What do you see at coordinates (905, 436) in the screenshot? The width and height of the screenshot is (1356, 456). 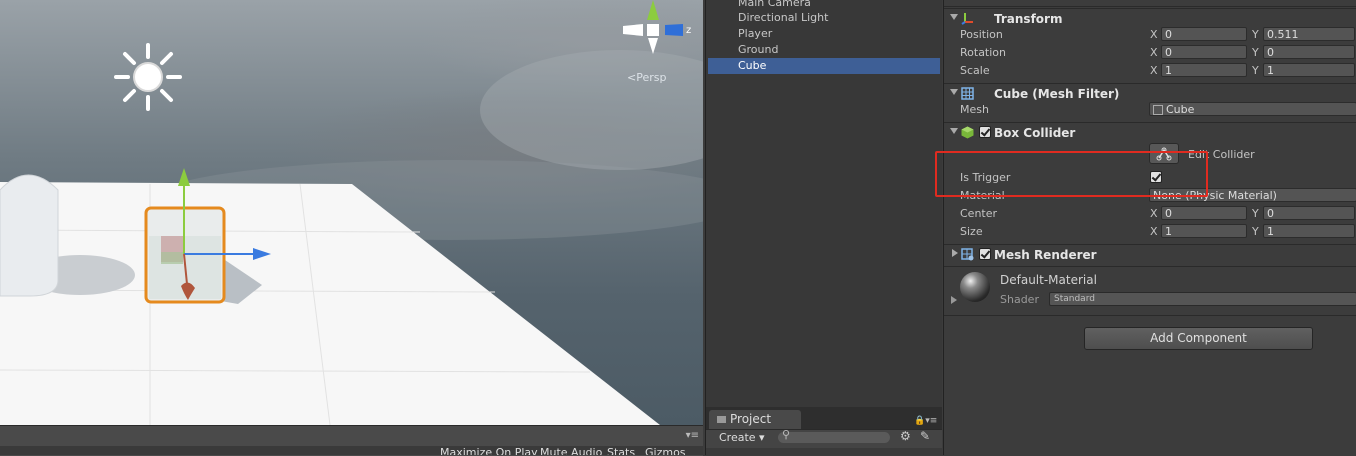 I see `filter-by-type-icon: ⚙` at bounding box center [905, 436].